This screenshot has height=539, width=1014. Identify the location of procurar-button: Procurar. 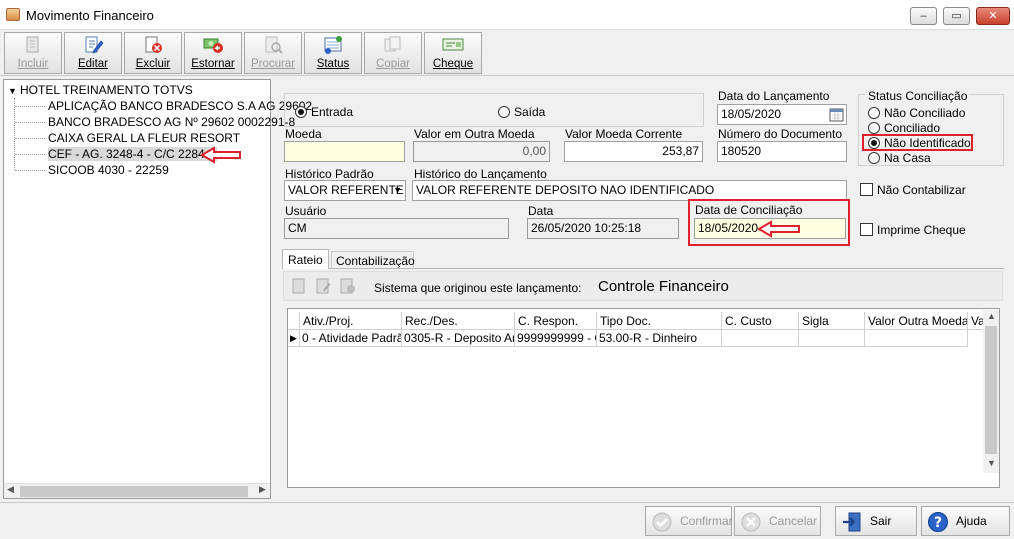
(273, 53).